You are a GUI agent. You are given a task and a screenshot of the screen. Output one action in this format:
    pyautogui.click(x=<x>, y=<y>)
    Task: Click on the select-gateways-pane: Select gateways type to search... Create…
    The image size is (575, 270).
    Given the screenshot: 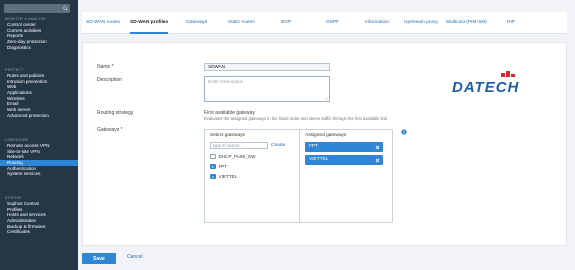 What is the action you would take?
    pyautogui.click(x=252, y=176)
    